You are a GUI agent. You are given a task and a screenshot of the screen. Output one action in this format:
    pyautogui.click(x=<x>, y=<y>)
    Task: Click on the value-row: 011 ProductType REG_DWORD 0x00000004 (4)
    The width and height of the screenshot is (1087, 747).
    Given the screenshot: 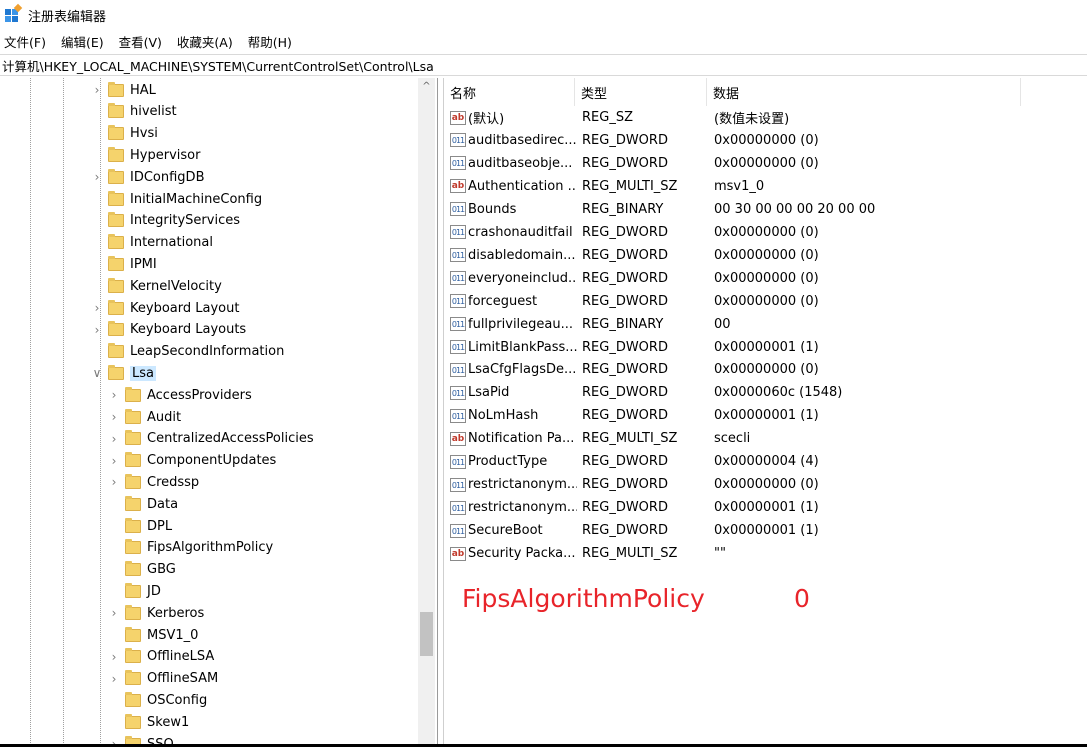 What is the action you would take?
    pyautogui.click(x=765, y=461)
    